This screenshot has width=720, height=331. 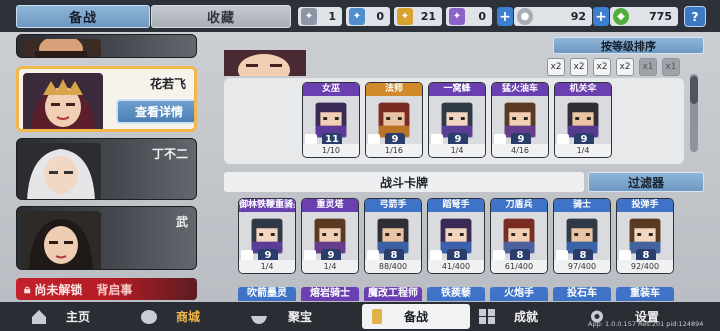 I want to click on unit-card-partial: 吹箭墨灵, so click(x=267, y=294).